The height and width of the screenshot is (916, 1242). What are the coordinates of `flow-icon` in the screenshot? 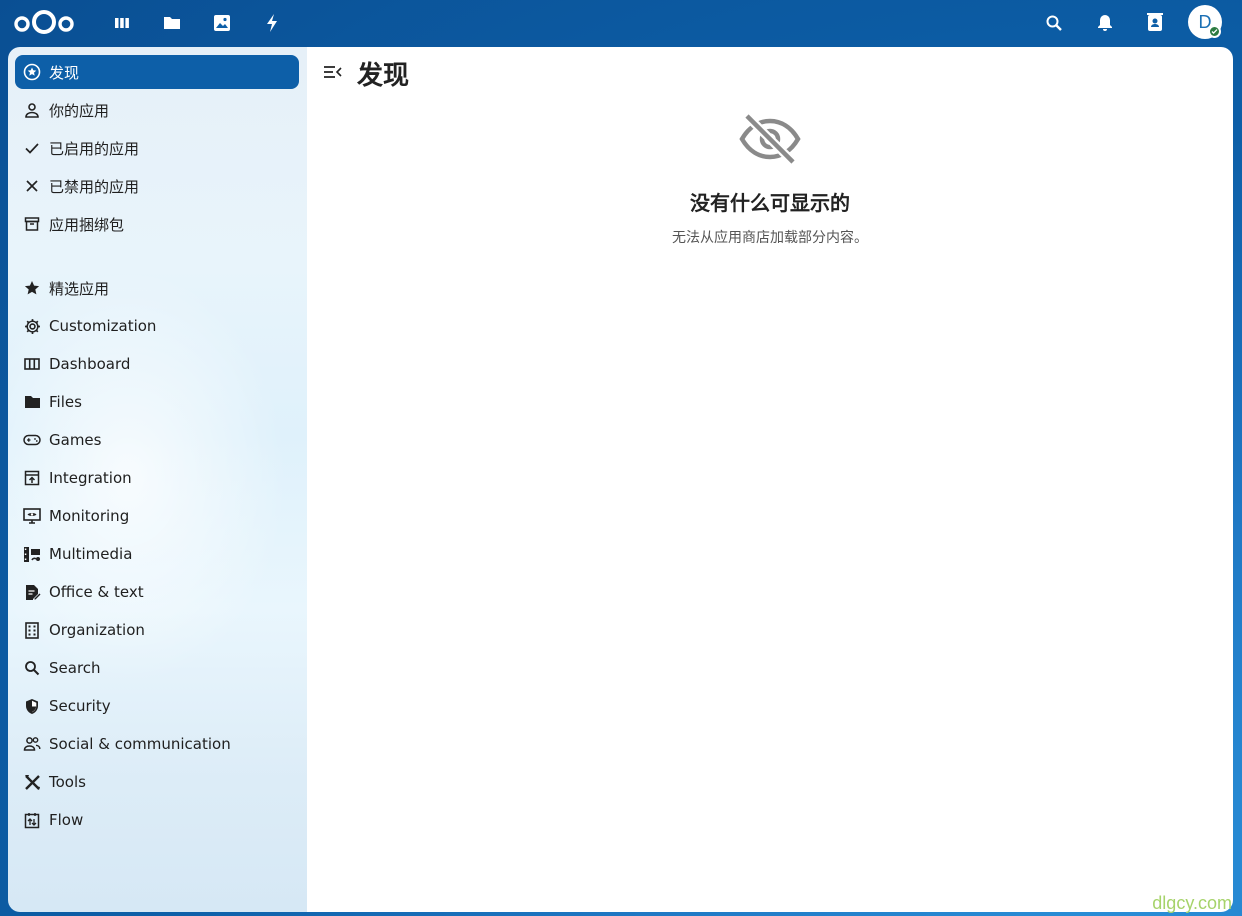 It's located at (32, 820).